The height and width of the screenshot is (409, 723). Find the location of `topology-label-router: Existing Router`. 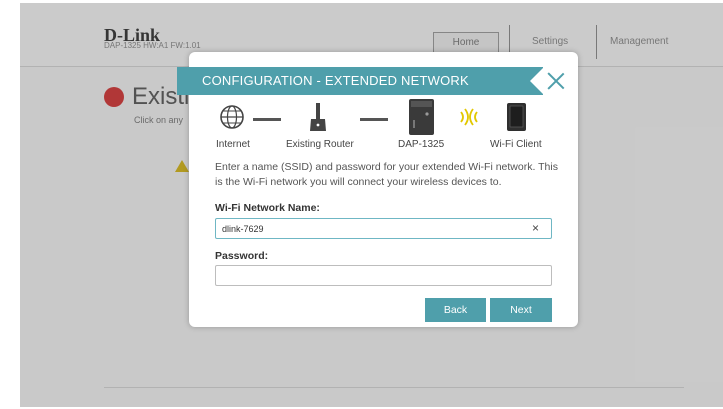

topology-label-router: Existing Router is located at coordinates (320, 144).